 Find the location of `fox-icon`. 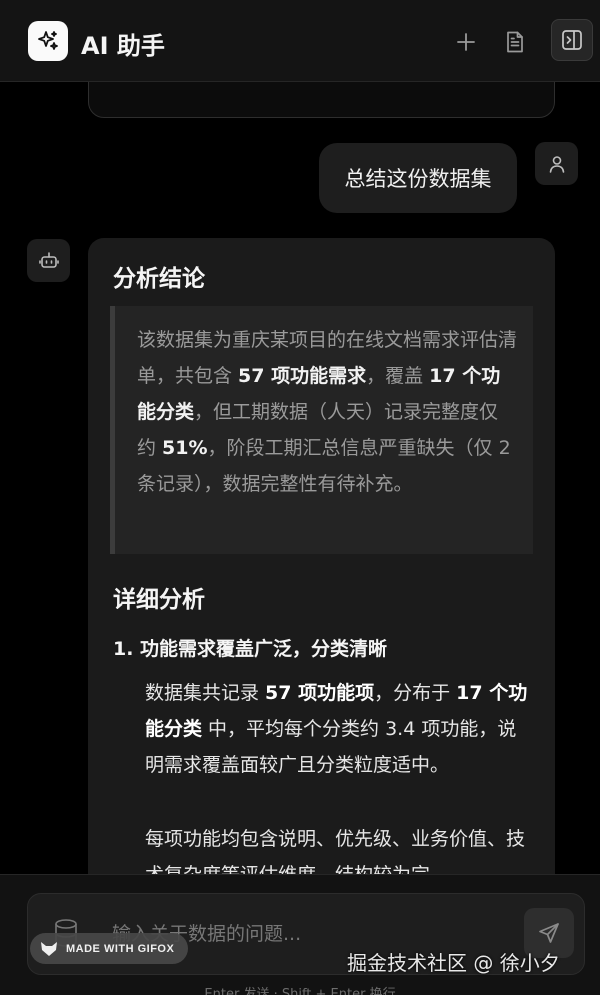

fox-icon is located at coordinates (49, 948).